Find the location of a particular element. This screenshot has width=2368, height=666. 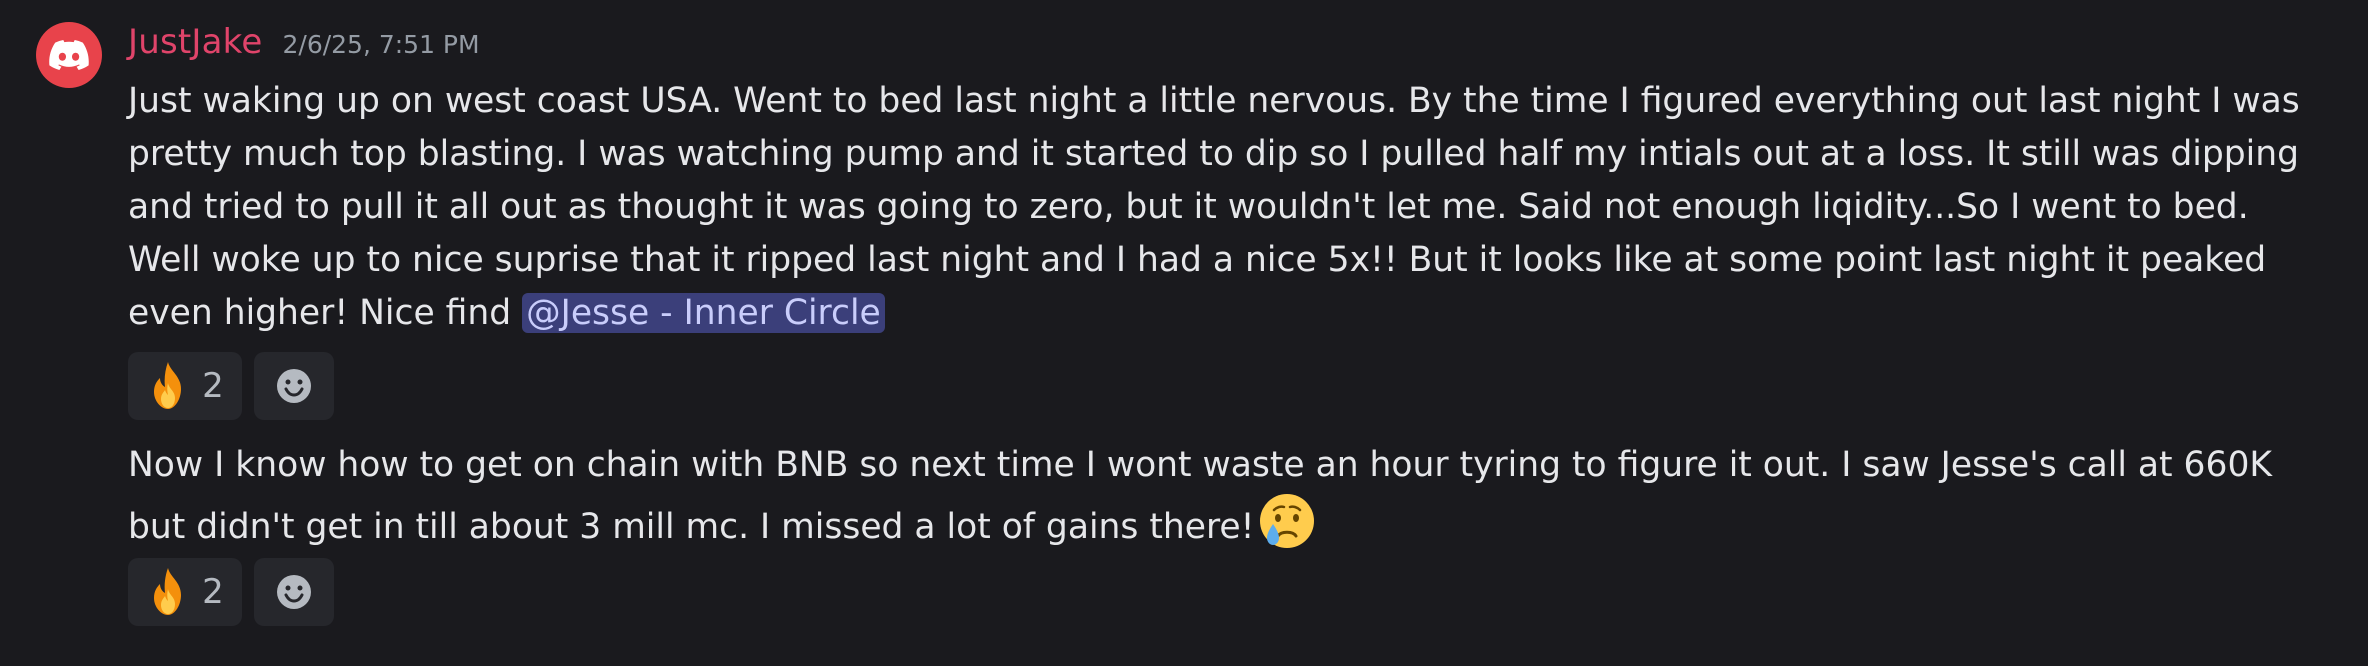

reaction-bar-2: 2 is located at coordinates (231, 592).